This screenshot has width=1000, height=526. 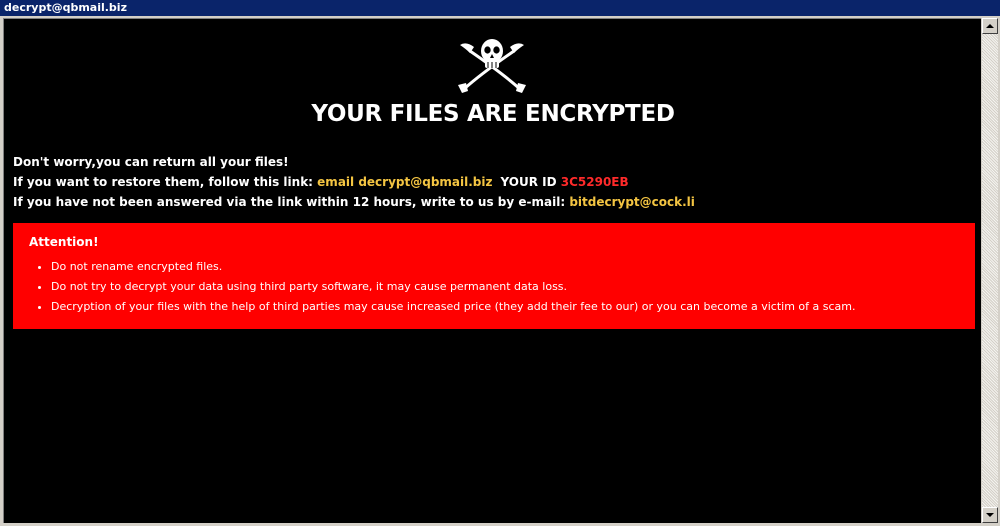 I want to click on scroll-down-button, so click(x=990, y=515).